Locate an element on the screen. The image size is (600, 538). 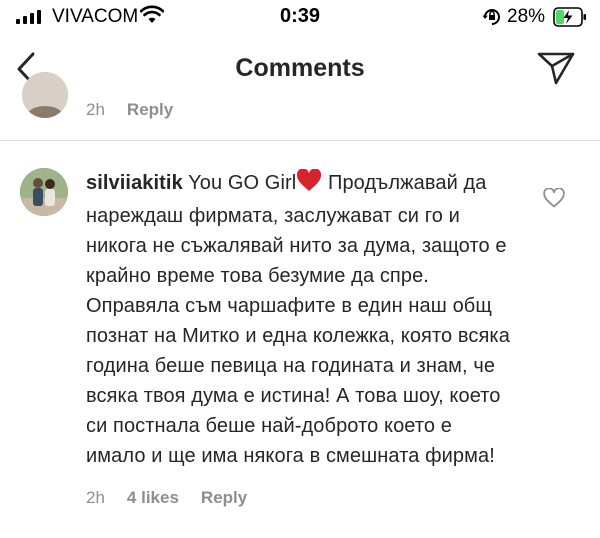
previous-comment: 2h Reply is located at coordinates (300, 99).